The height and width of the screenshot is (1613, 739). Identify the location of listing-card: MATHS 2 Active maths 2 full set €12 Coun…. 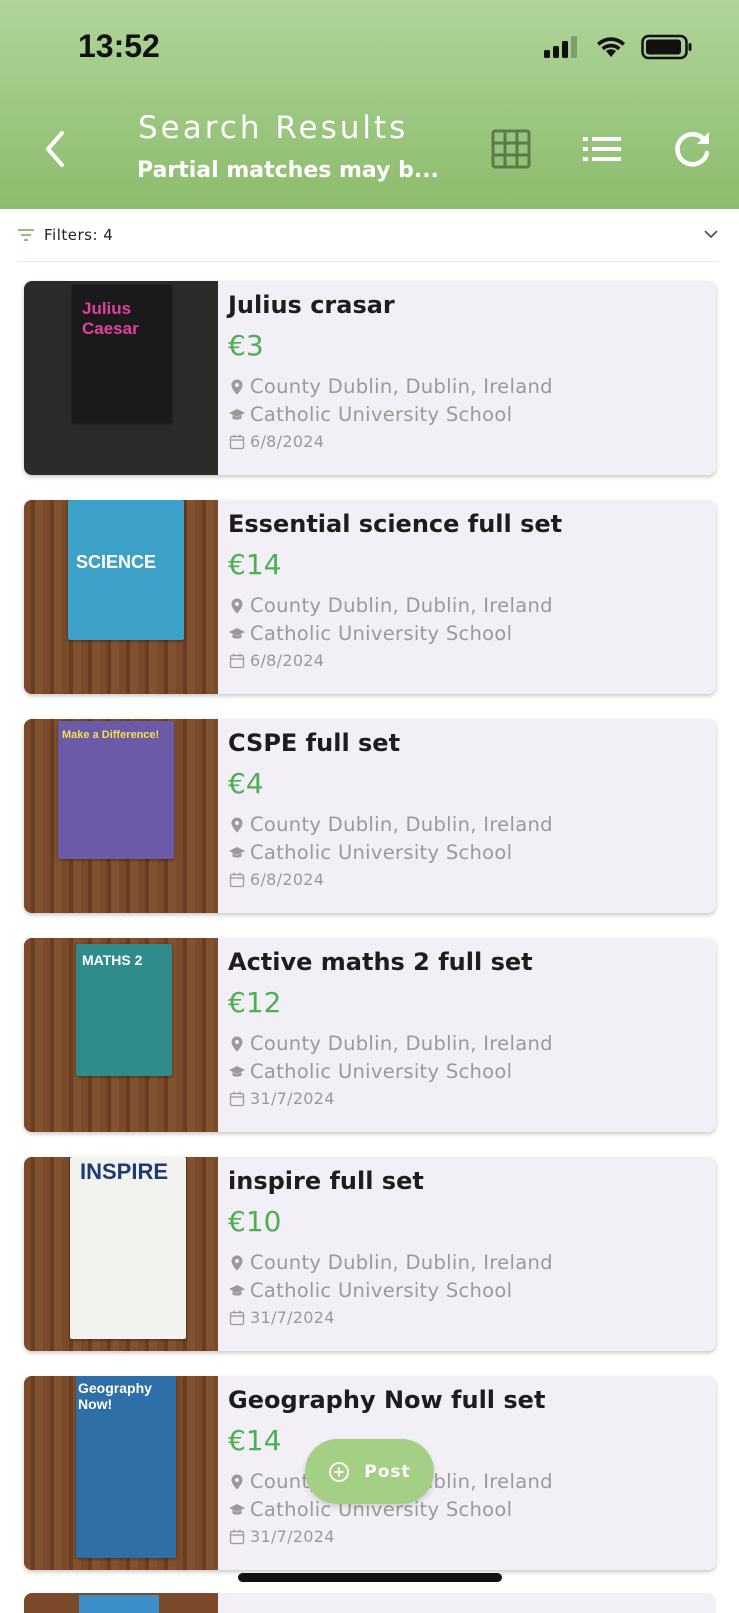
(370, 1035).